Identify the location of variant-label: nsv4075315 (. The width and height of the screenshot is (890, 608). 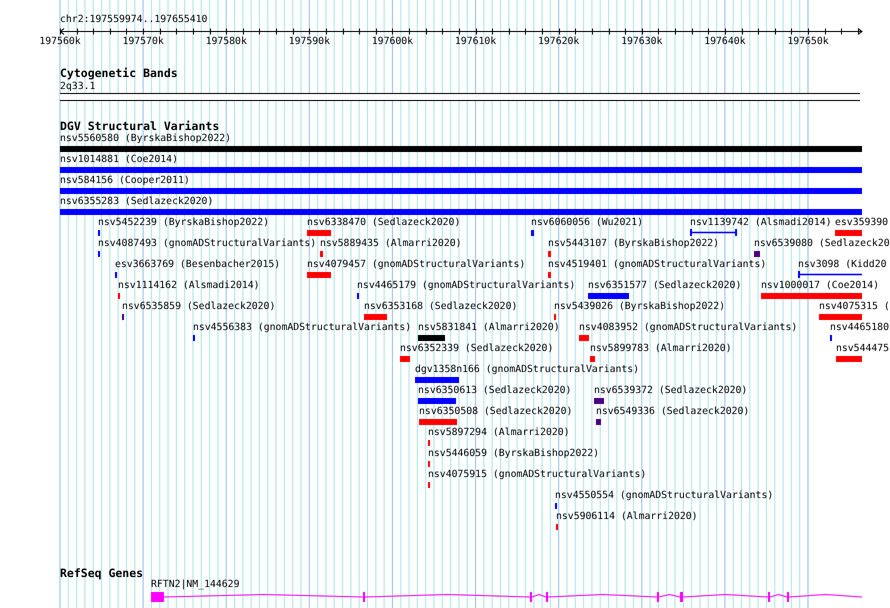
(854, 307).